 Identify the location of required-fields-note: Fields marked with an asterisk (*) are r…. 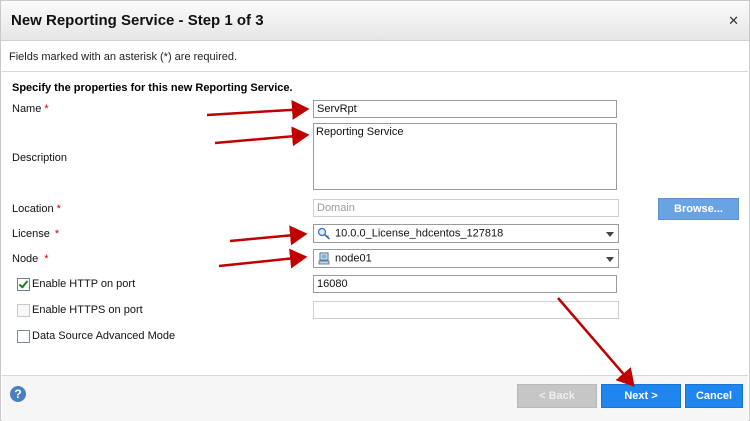
(123, 57).